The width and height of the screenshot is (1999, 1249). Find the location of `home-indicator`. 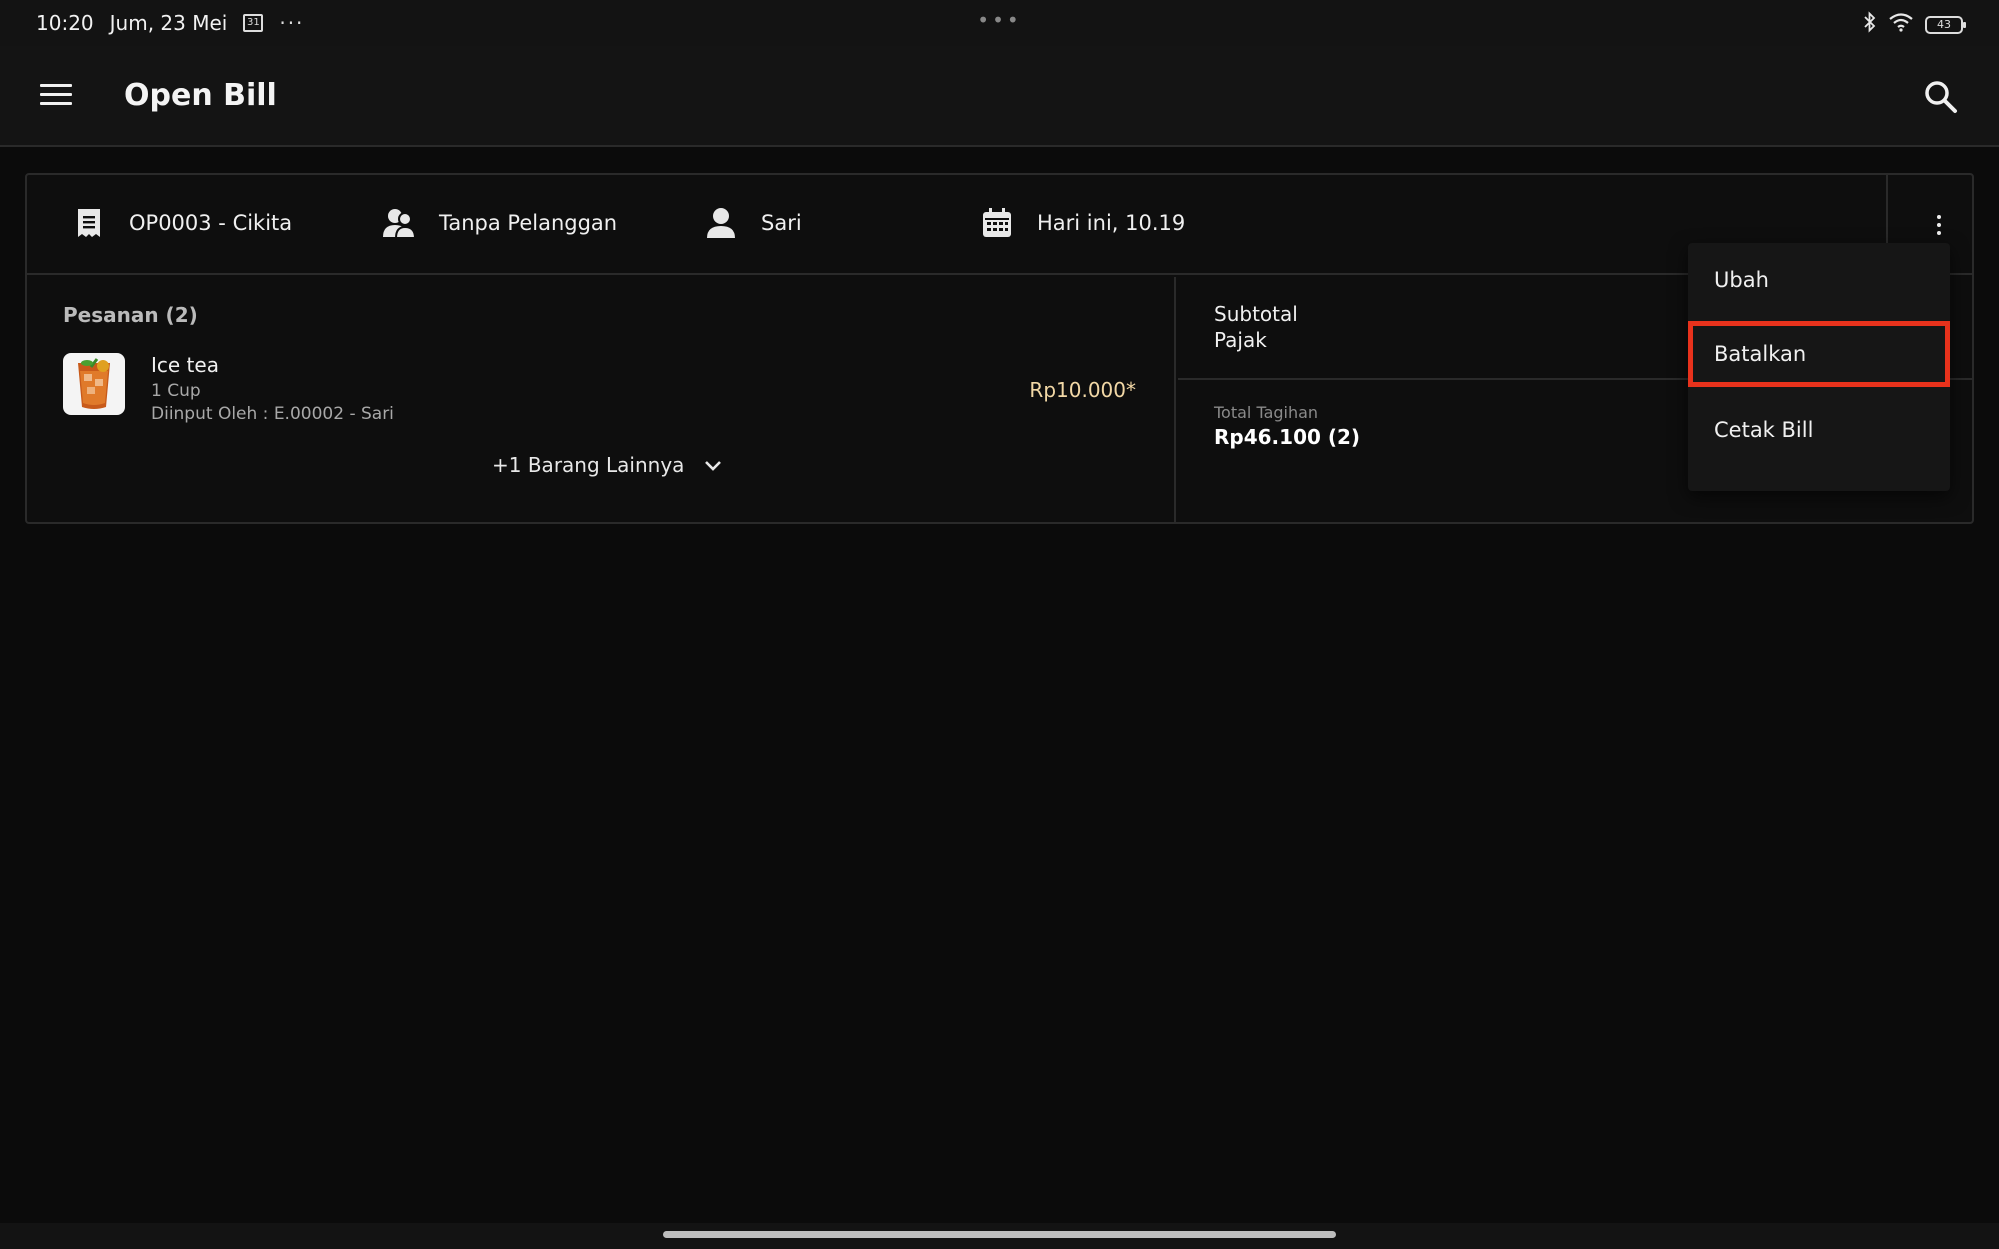

home-indicator is located at coordinates (999, 1234).